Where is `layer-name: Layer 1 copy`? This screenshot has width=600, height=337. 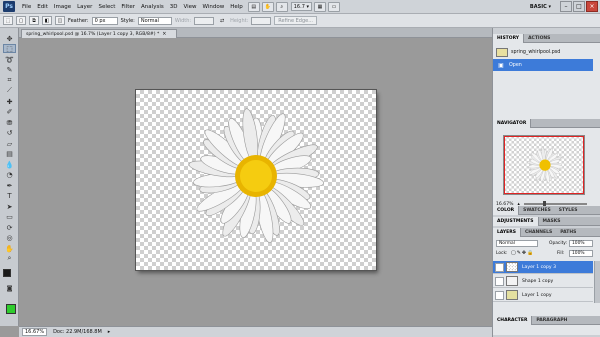
layer-name: Layer 1 copy is located at coordinates (537, 295).